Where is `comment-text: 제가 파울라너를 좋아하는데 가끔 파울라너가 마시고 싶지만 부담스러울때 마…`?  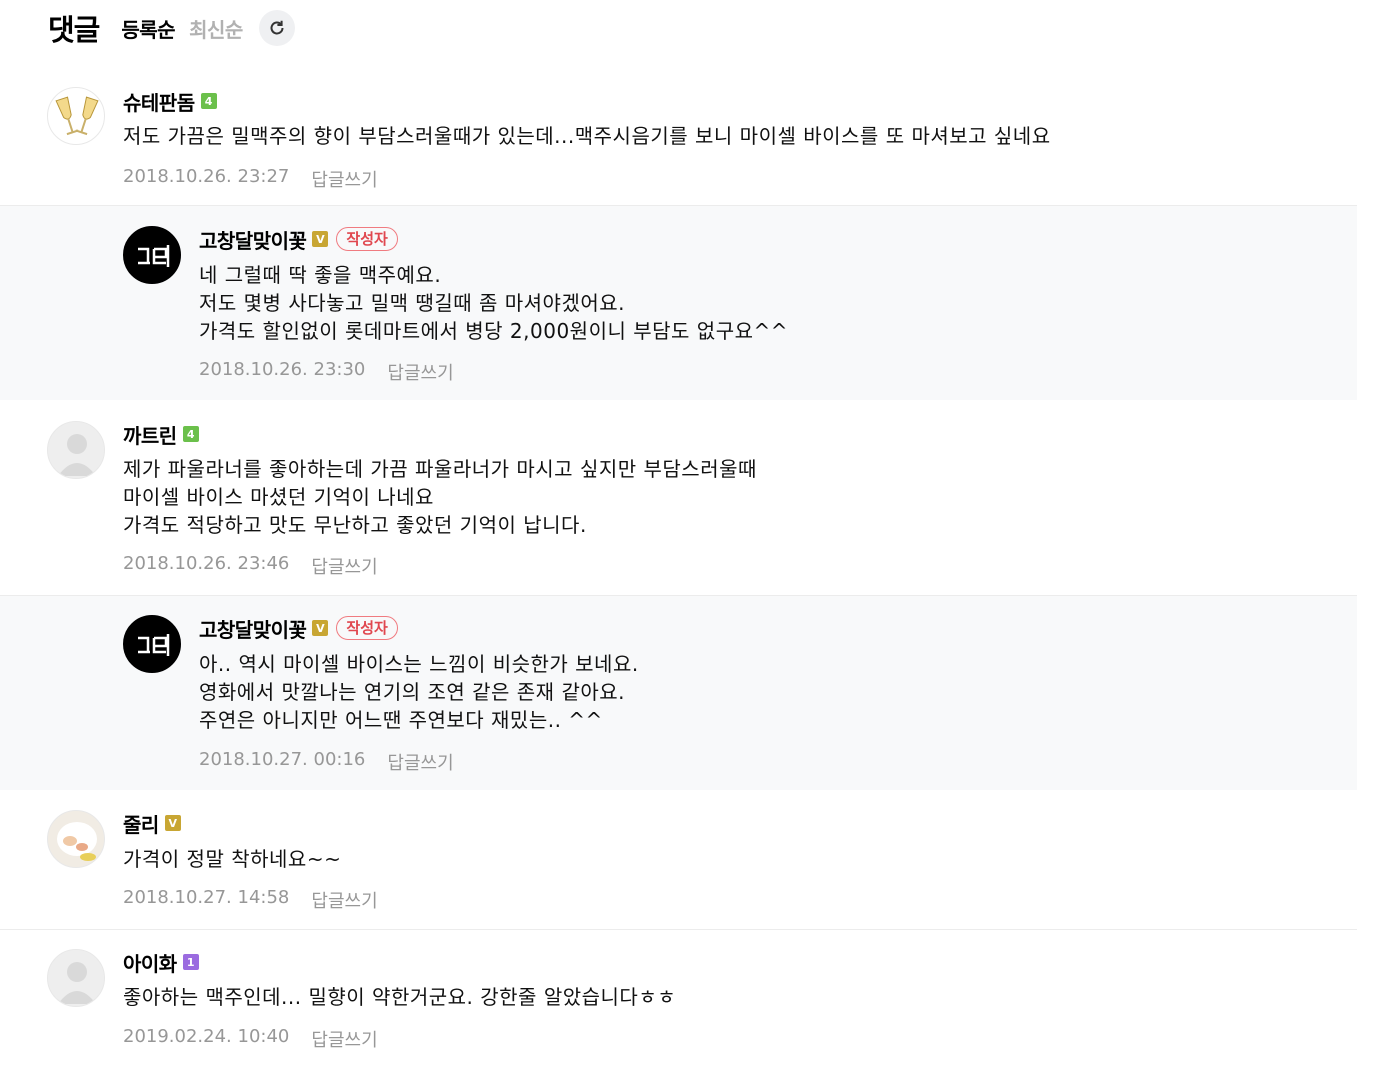 comment-text: 제가 파울라너를 좋아하는데 가끔 파울라너가 마시고 싶지만 부담스러울때 마… is located at coordinates (440, 497).